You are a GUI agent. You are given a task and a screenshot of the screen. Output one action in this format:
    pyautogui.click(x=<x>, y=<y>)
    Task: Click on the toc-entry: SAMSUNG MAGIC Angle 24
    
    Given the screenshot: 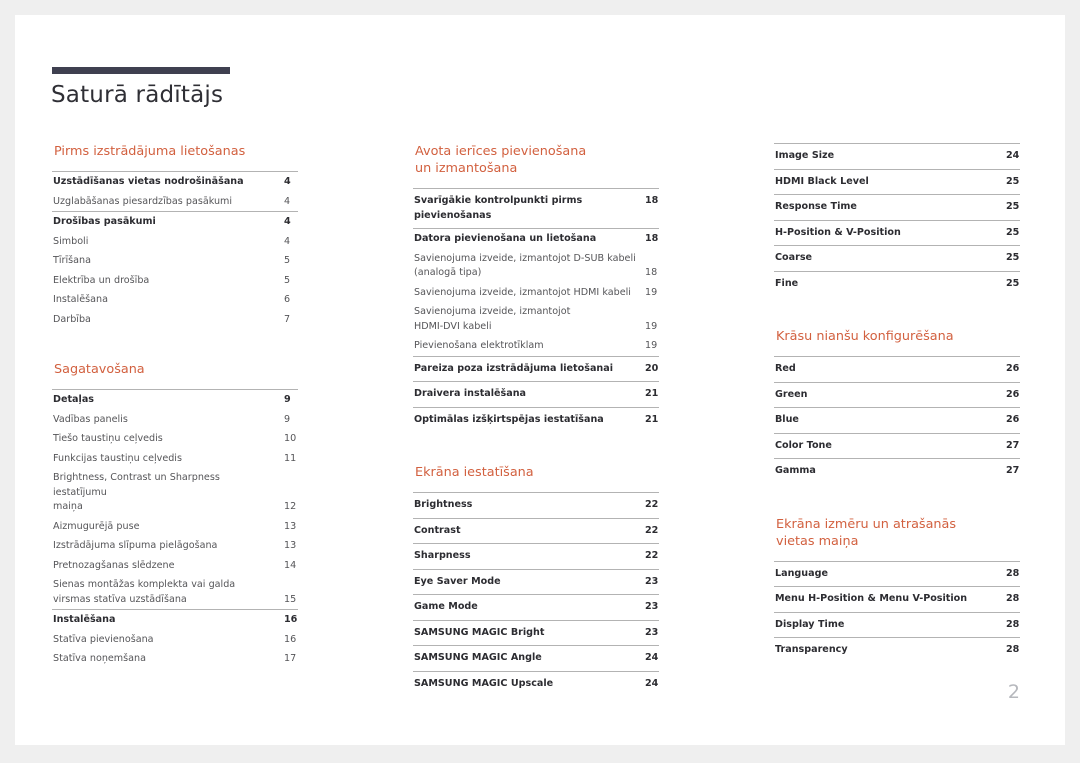 What is the action you would take?
    pyautogui.click(x=536, y=658)
    